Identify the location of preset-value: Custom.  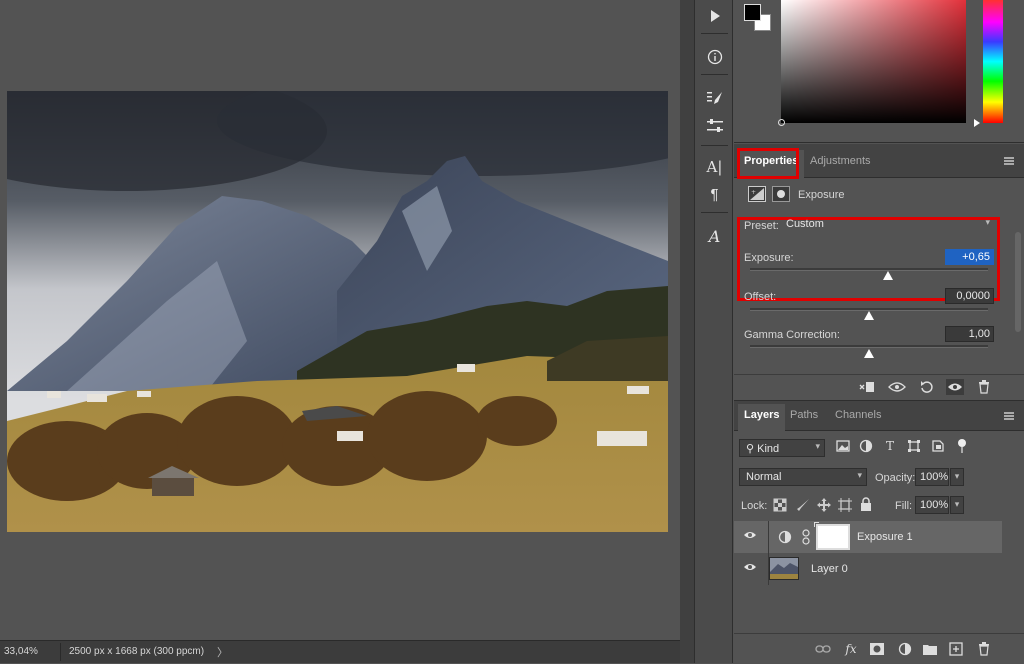
(805, 224).